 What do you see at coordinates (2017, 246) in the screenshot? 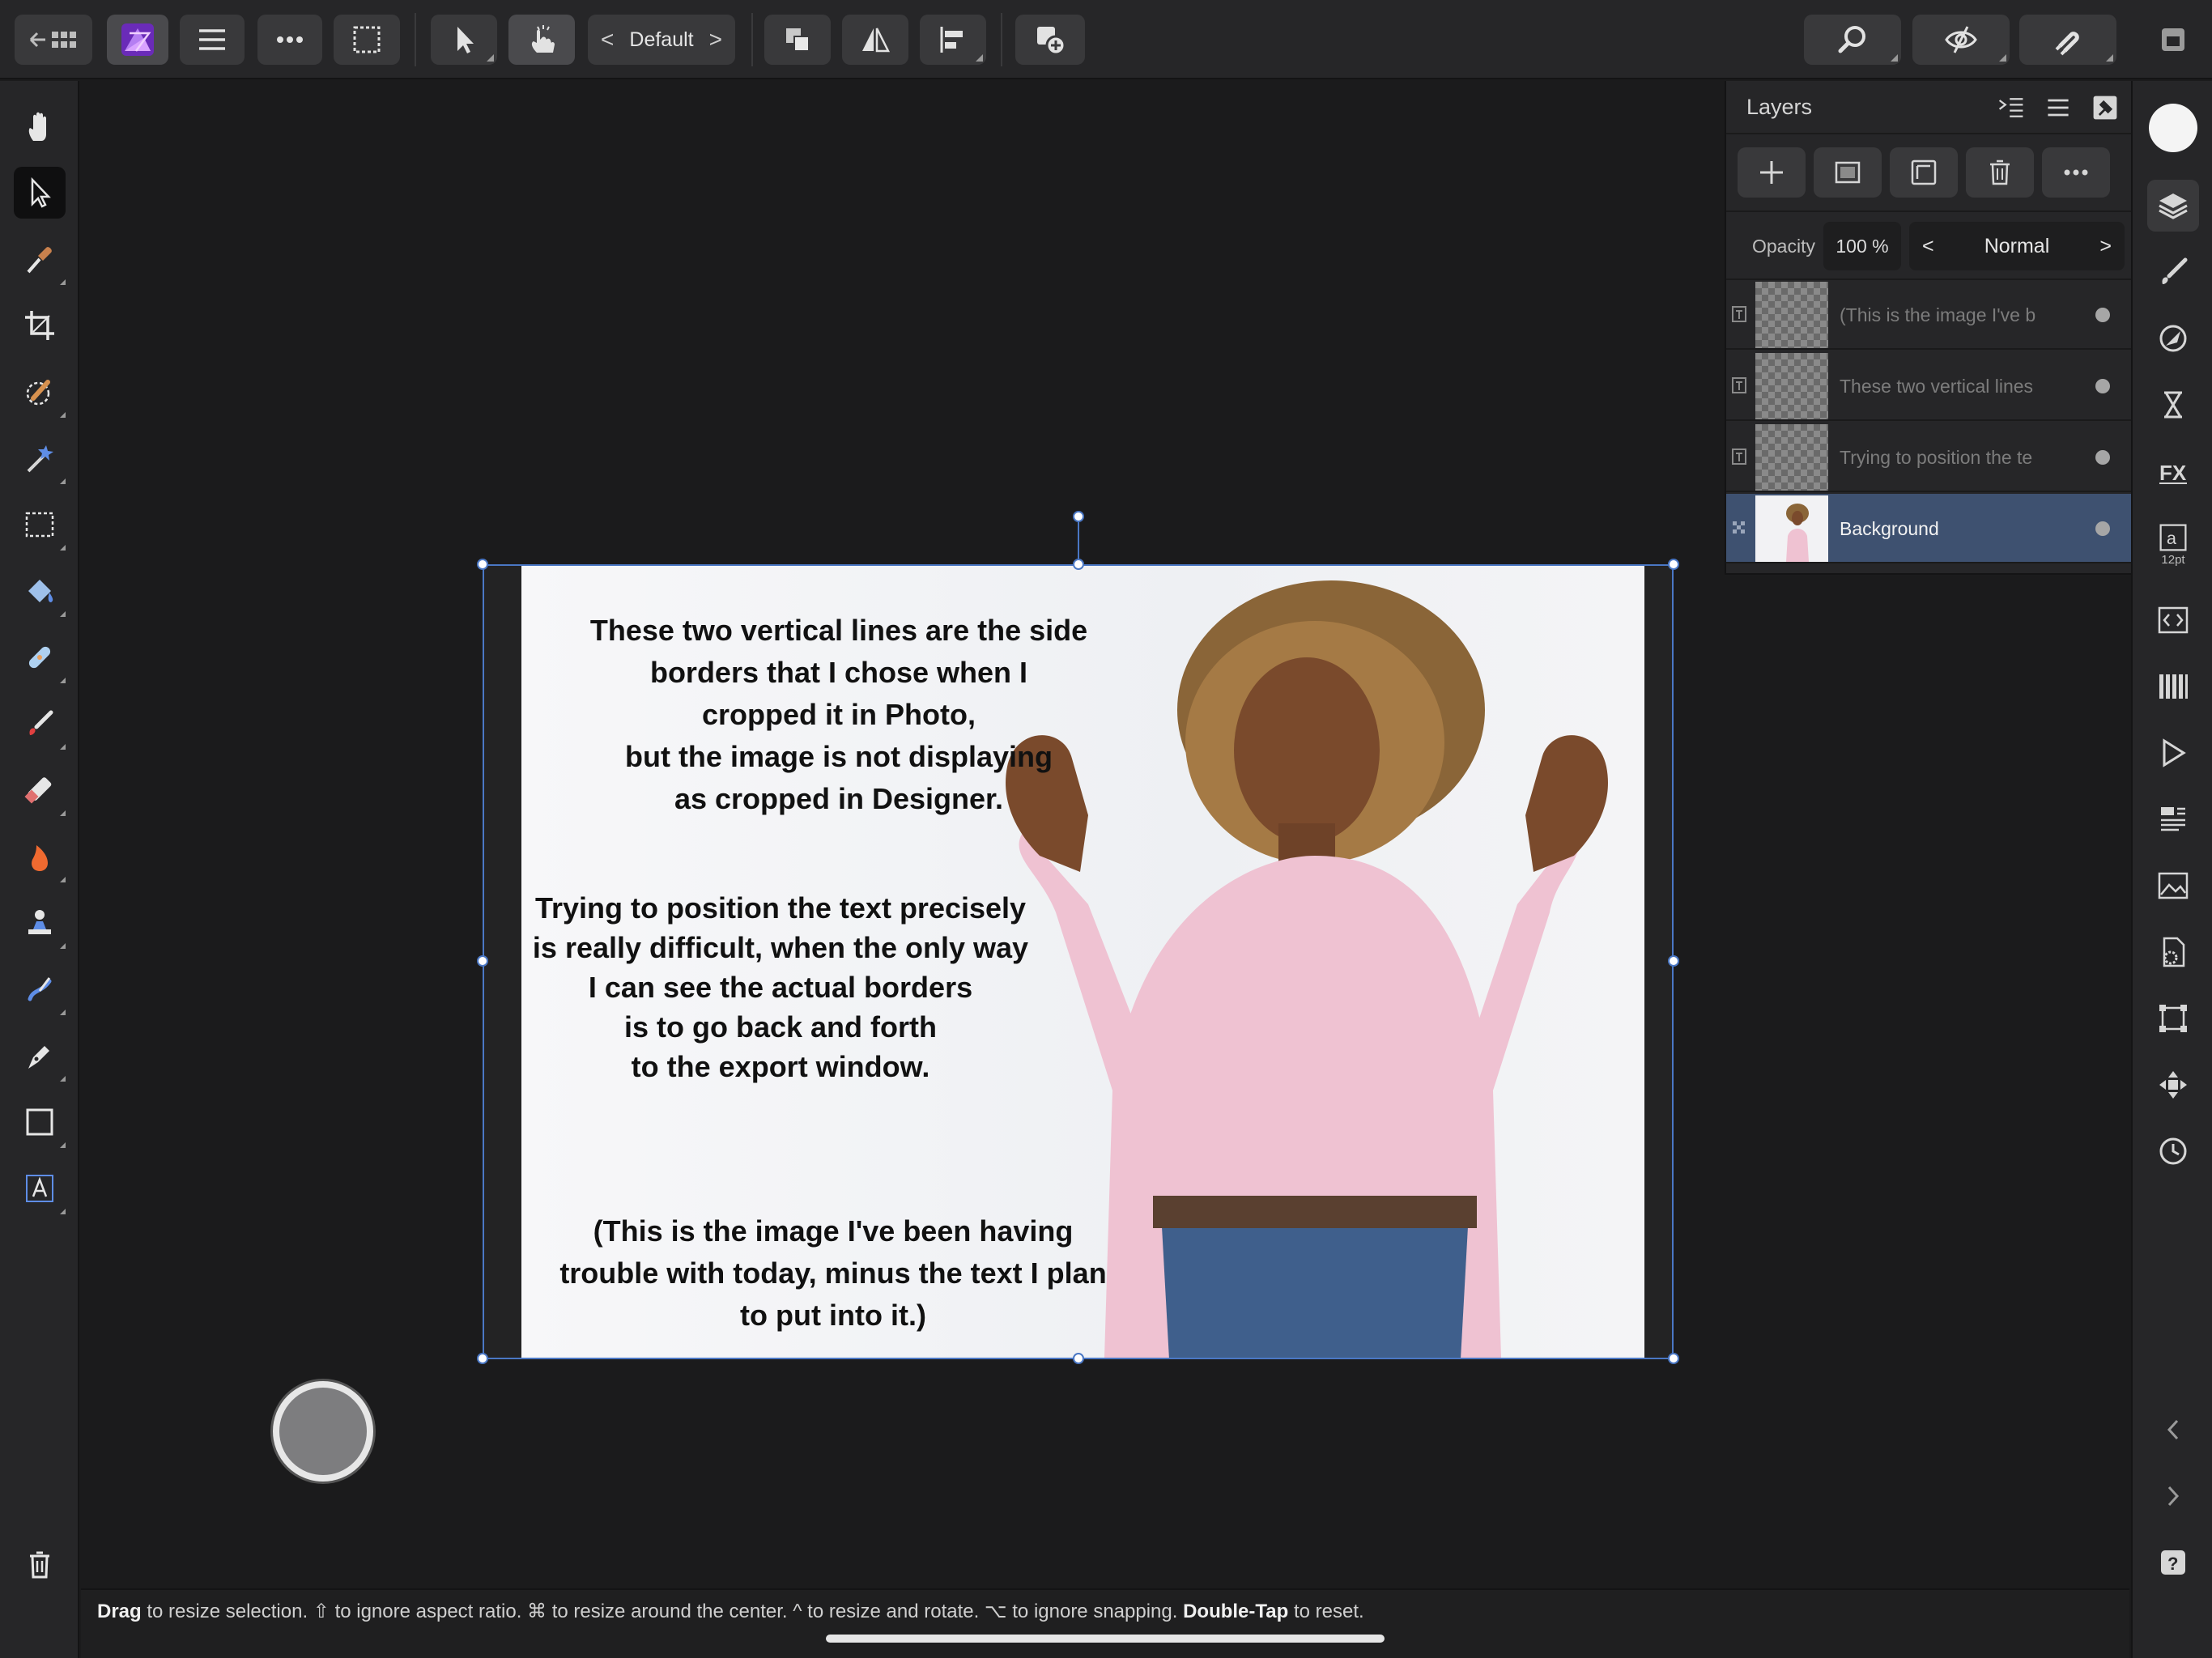
I see `blend-mode-selector: < Normal >` at bounding box center [2017, 246].